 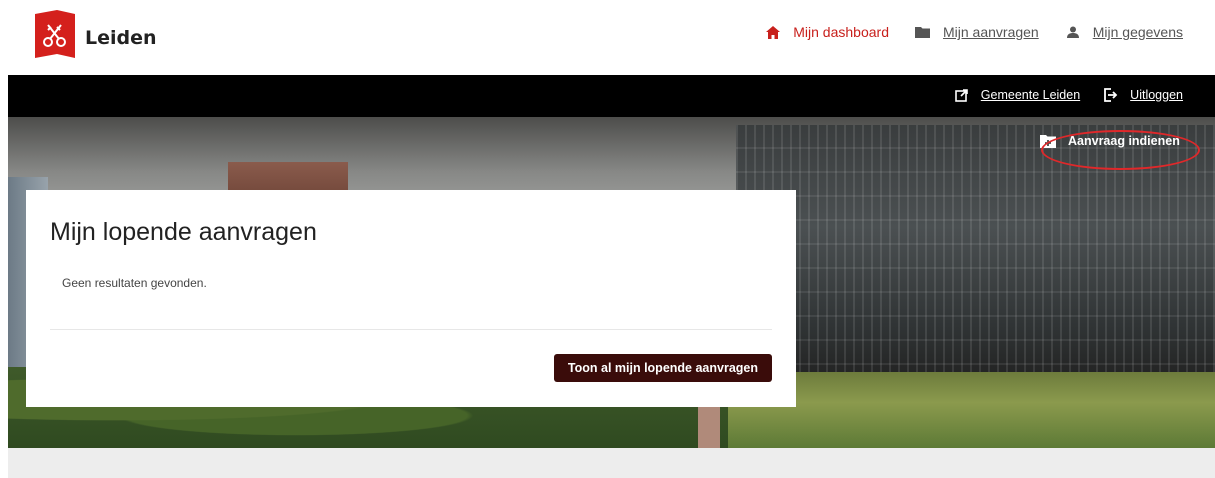 I want to click on external-link-icon, so click(x=962, y=95).